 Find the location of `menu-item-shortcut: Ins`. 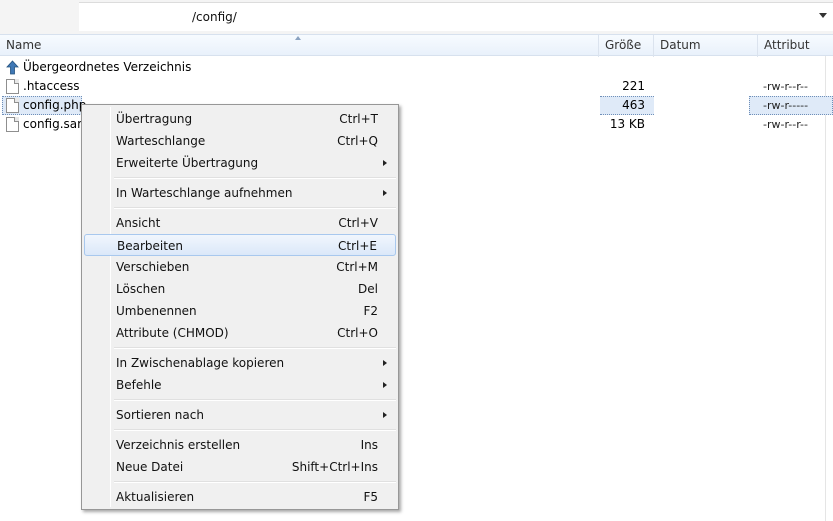

menu-item-shortcut: Ins is located at coordinates (369, 445).